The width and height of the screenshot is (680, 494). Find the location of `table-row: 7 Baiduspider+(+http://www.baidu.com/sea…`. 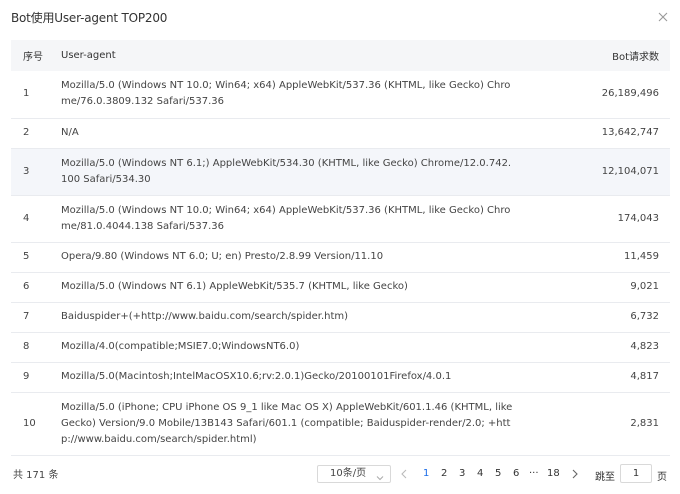

table-row: 7 Baiduspider+(+http://www.baidu.com/sea… is located at coordinates (340, 317).